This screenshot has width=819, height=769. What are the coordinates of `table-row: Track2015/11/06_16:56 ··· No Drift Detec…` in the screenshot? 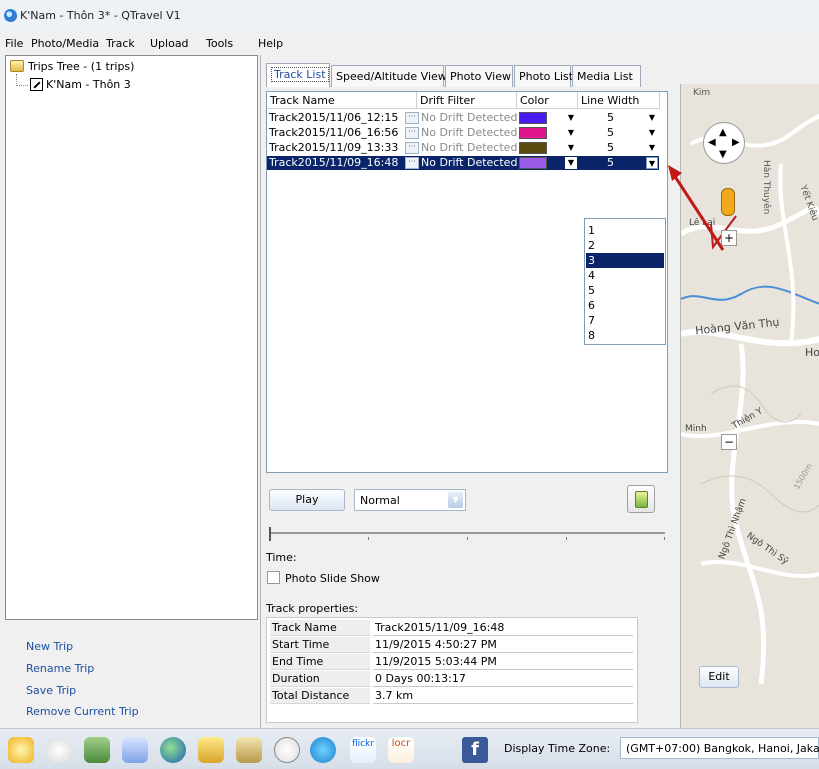 It's located at (463, 133).